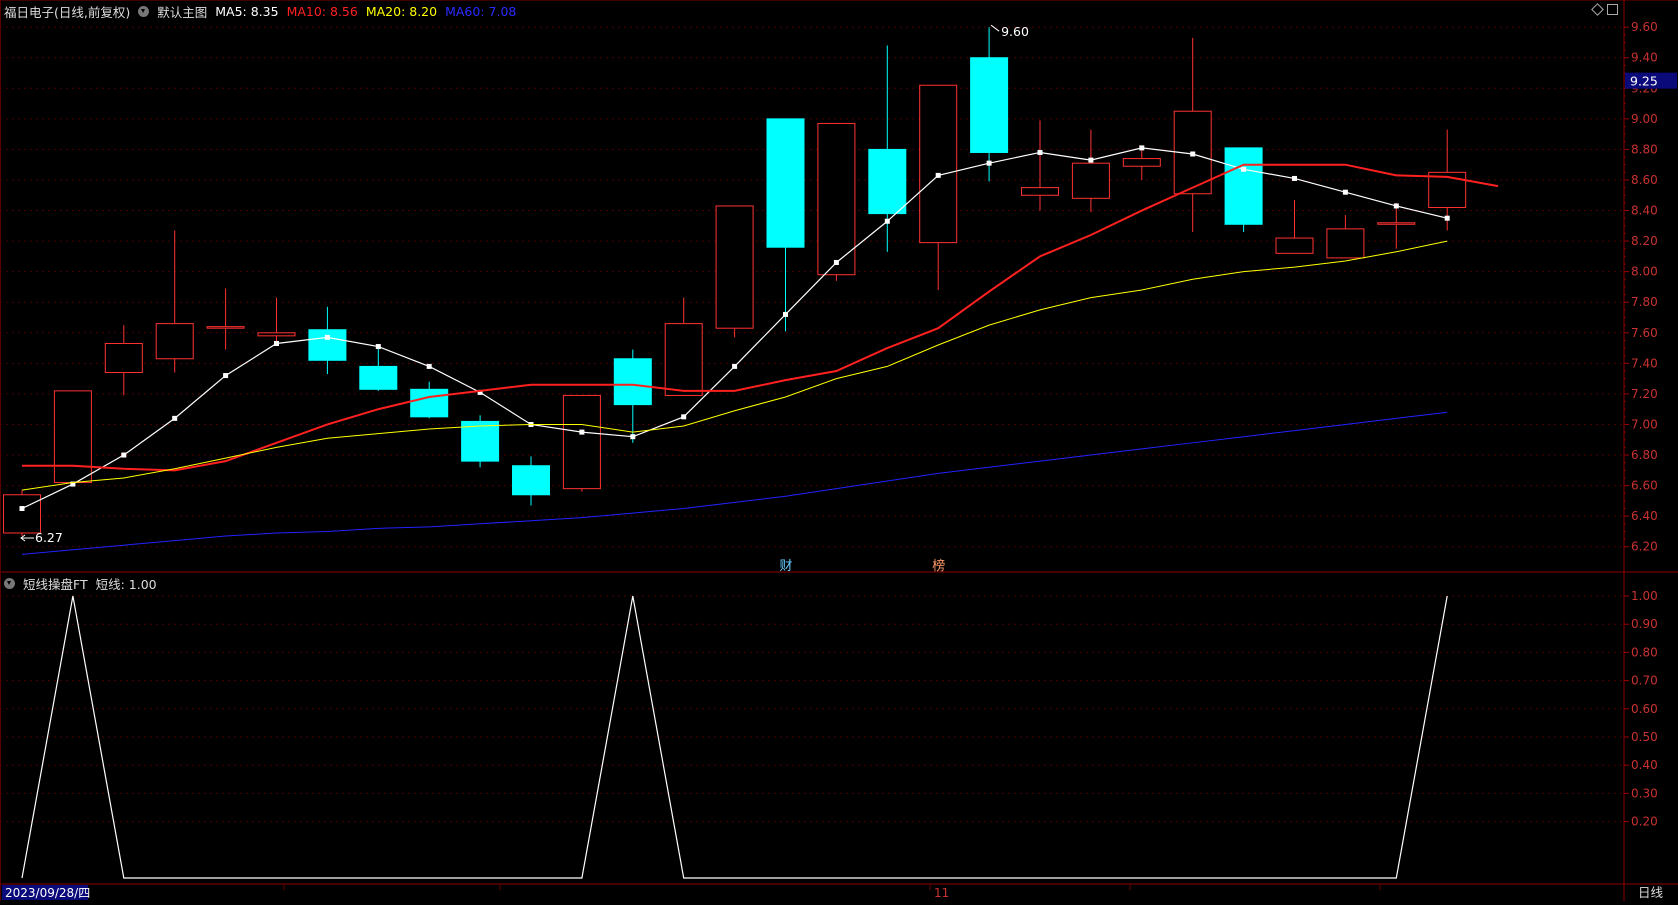 This screenshot has height=905, width=1678. Describe the element at coordinates (1644, 547) in the screenshot. I see `main-y-tick-label: 6.20` at that location.